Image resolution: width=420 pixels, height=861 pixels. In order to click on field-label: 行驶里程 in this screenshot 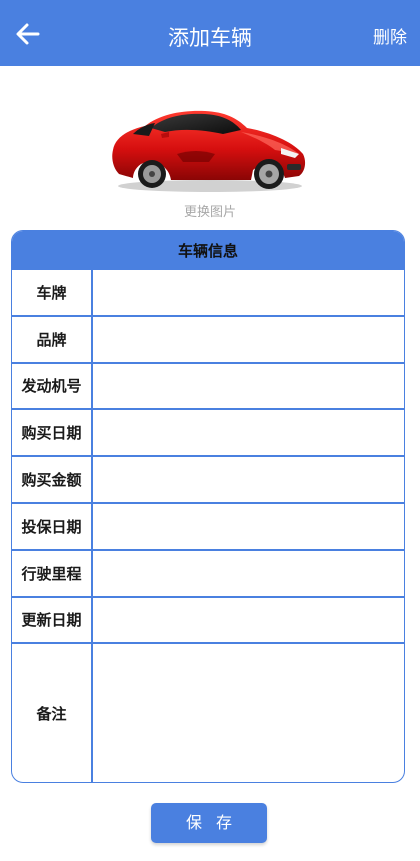, I will do `click(52, 573)`.